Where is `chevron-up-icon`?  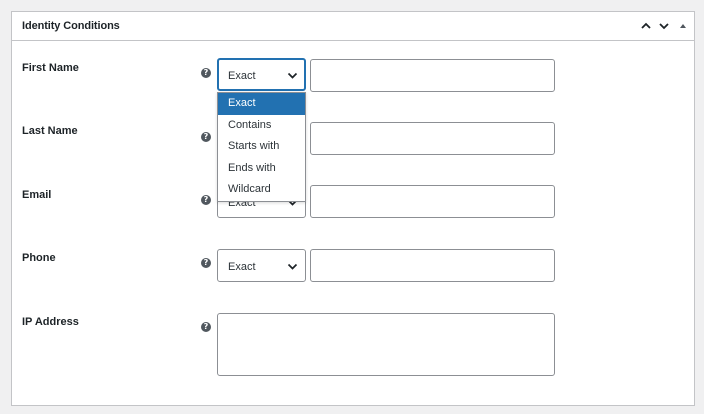 chevron-up-icon is located at coordinates (646, 25).